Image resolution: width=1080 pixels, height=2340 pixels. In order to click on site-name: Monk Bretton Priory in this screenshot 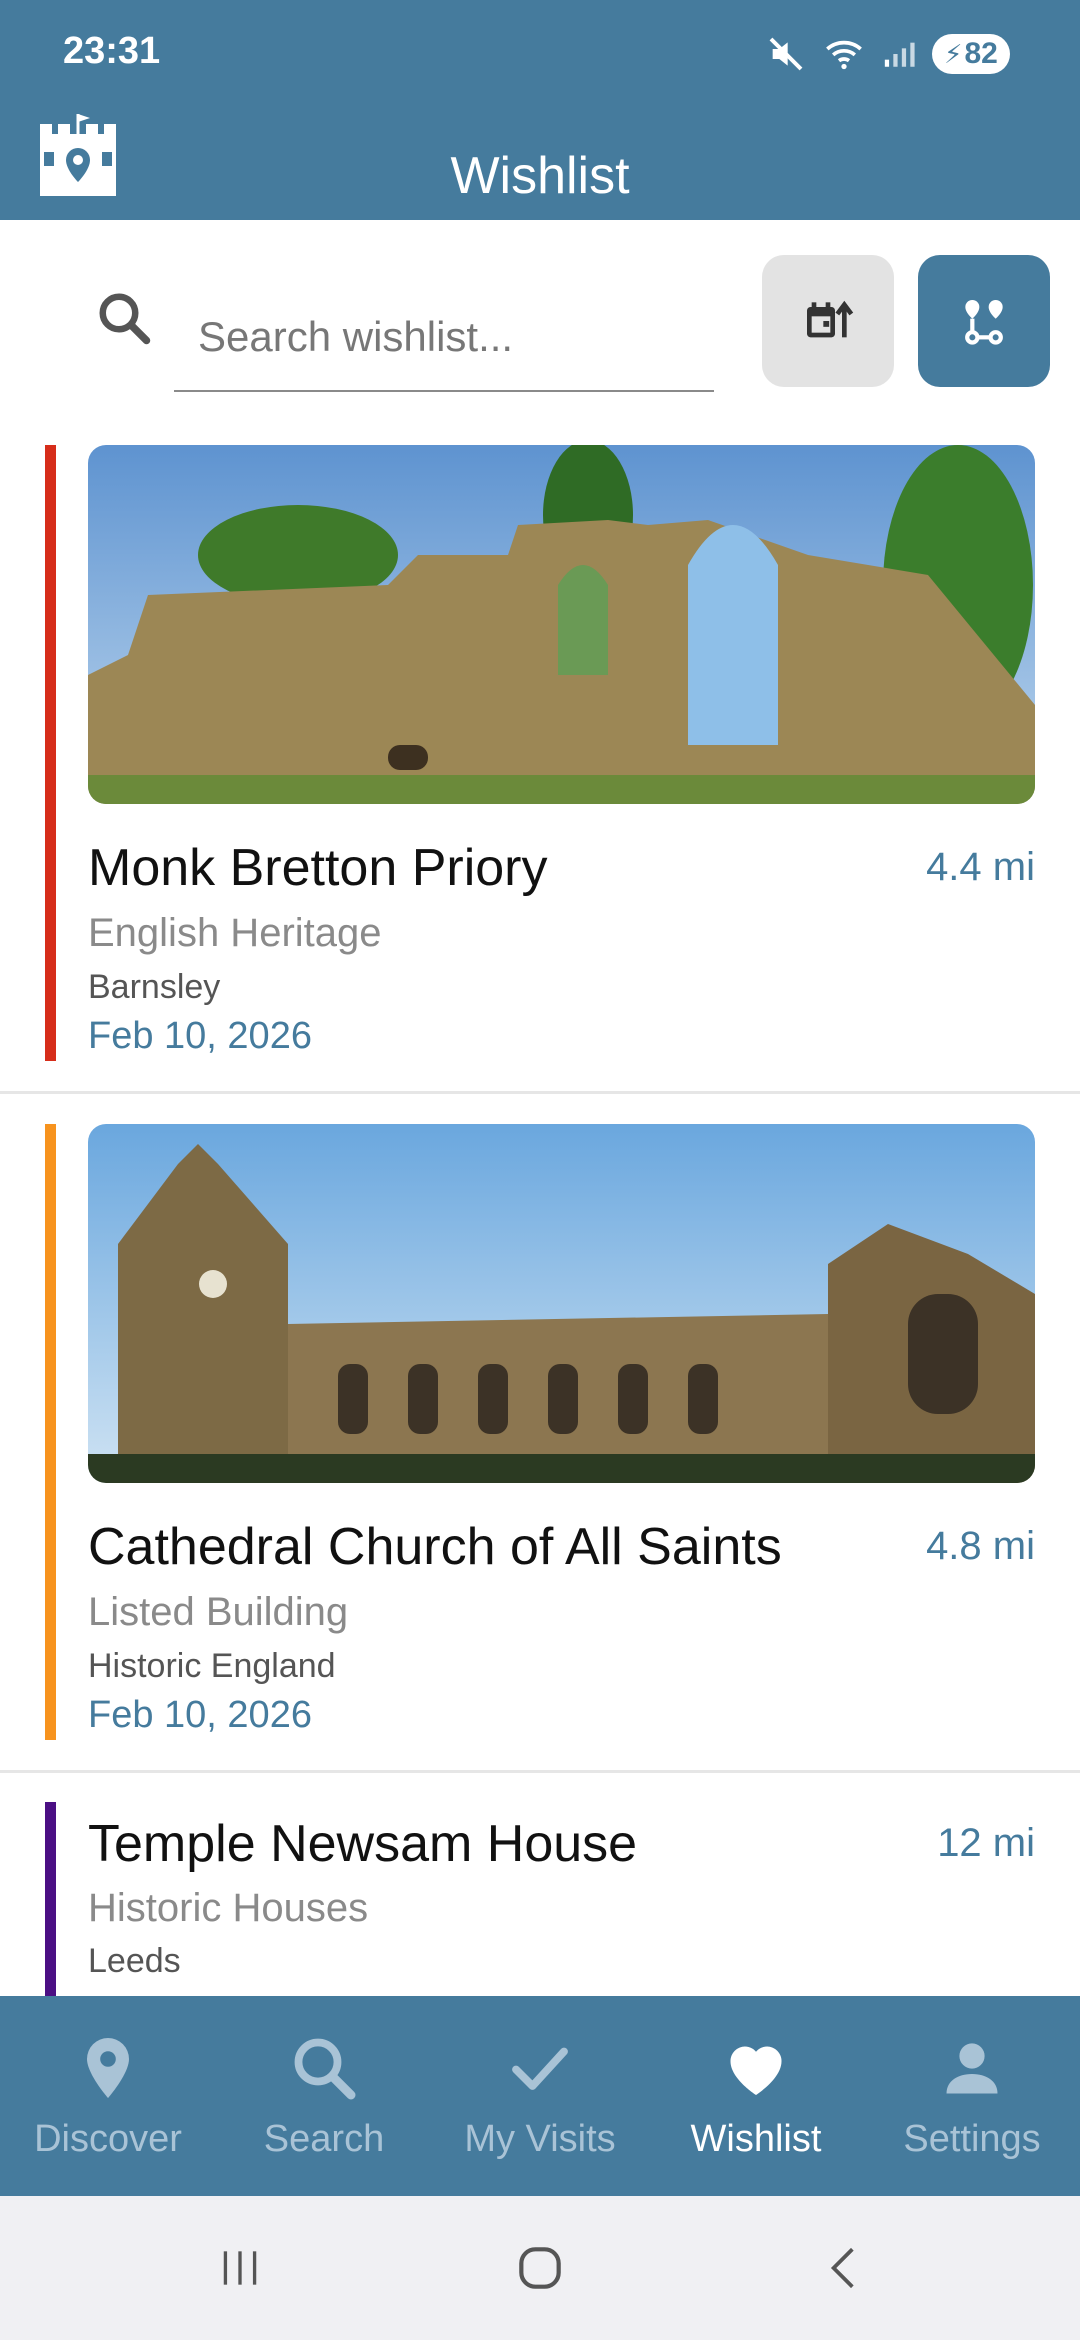, I will do `click(318, 868)`.